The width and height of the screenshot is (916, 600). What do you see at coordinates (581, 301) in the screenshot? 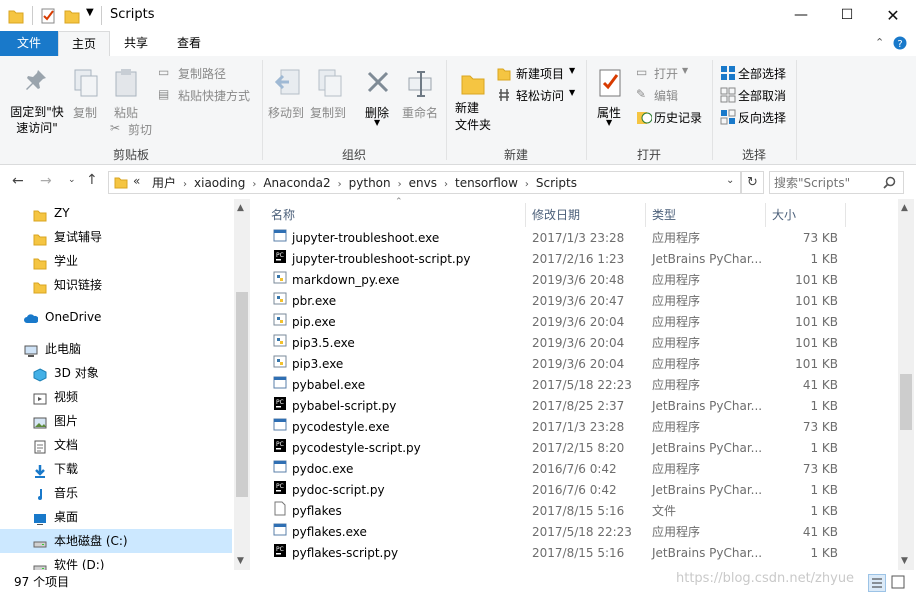
I see `file-row: pbr.exe 2019/3/6 20:47 应用程序 101 KB` at bounding box center [581, 301].